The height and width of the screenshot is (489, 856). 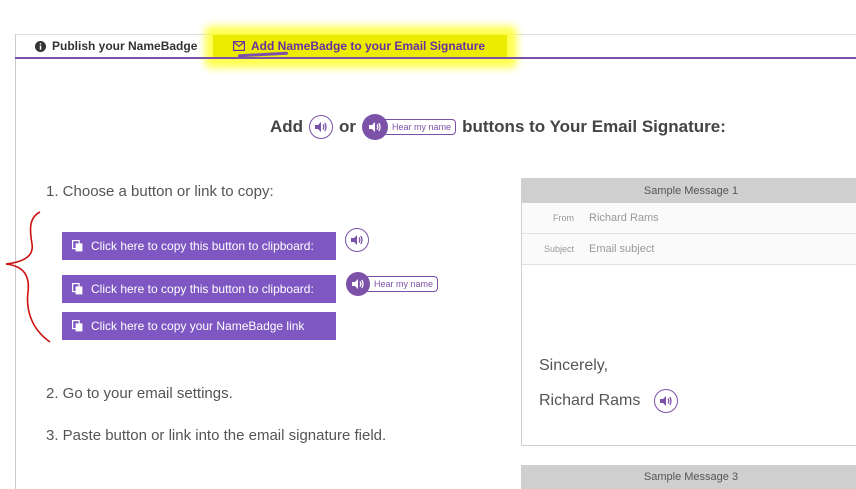 I want to click on copy-link-button: Click here to copy your NameBadge link, so click(x=199, y=326).